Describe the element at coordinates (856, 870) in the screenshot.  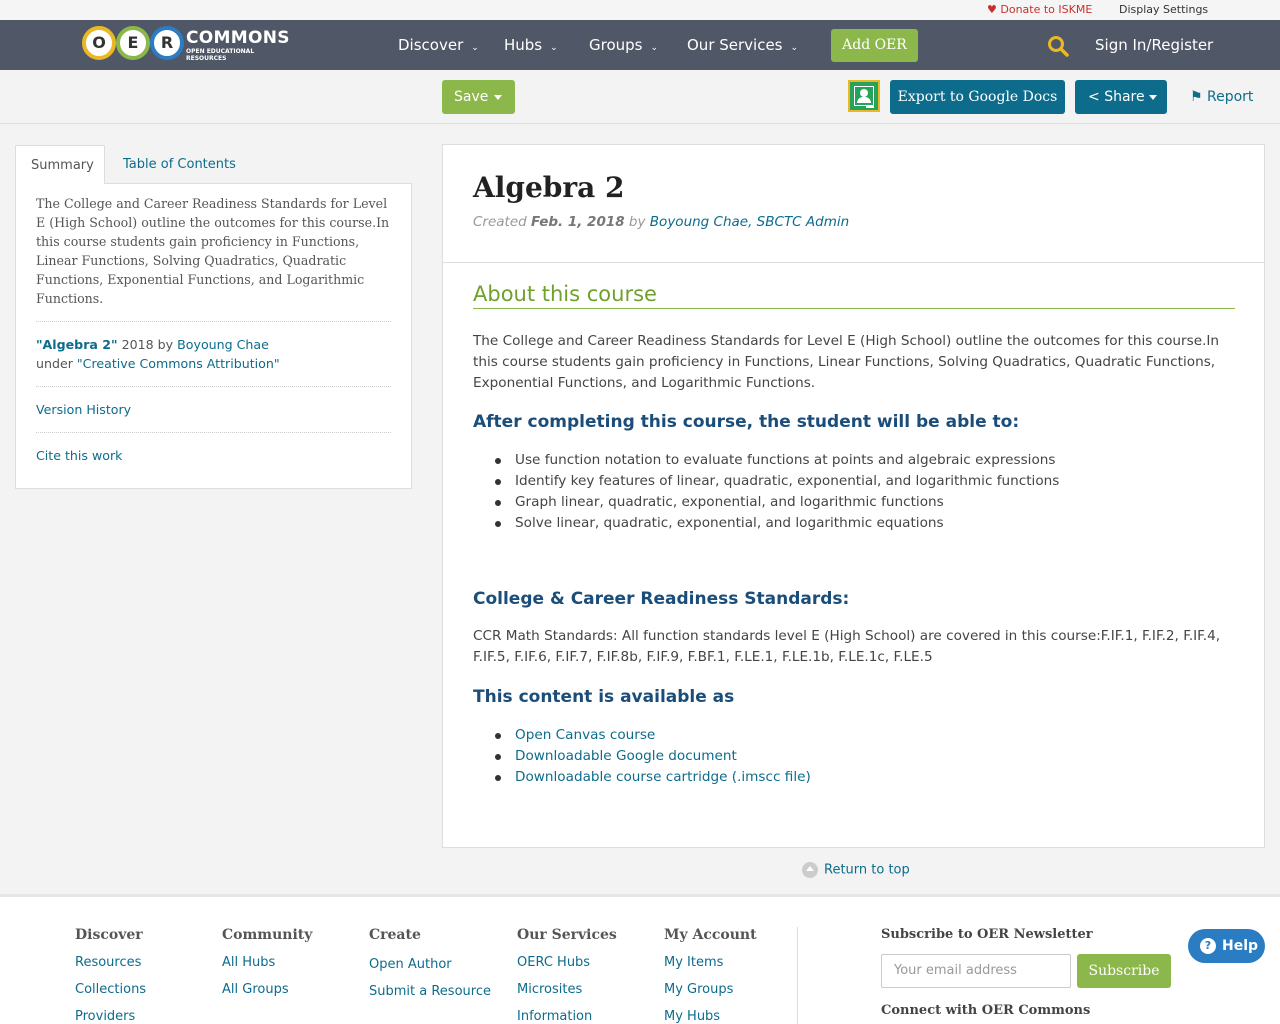
I see `return-to-top-link: Return to top` at that location.